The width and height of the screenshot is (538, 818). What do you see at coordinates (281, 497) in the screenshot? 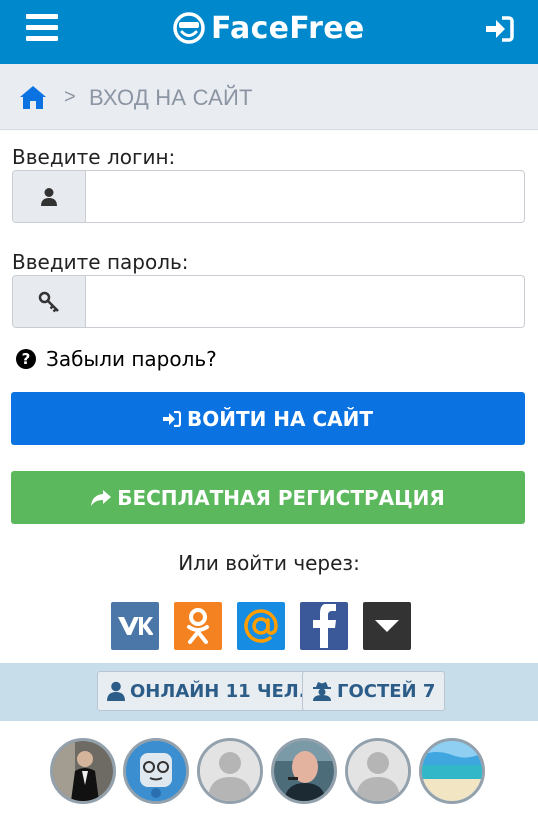
I see `register-button-label: БЕСПЛАТНАЯ РЕГИСТРАЦИЯ` at bounding box center [281, 497].